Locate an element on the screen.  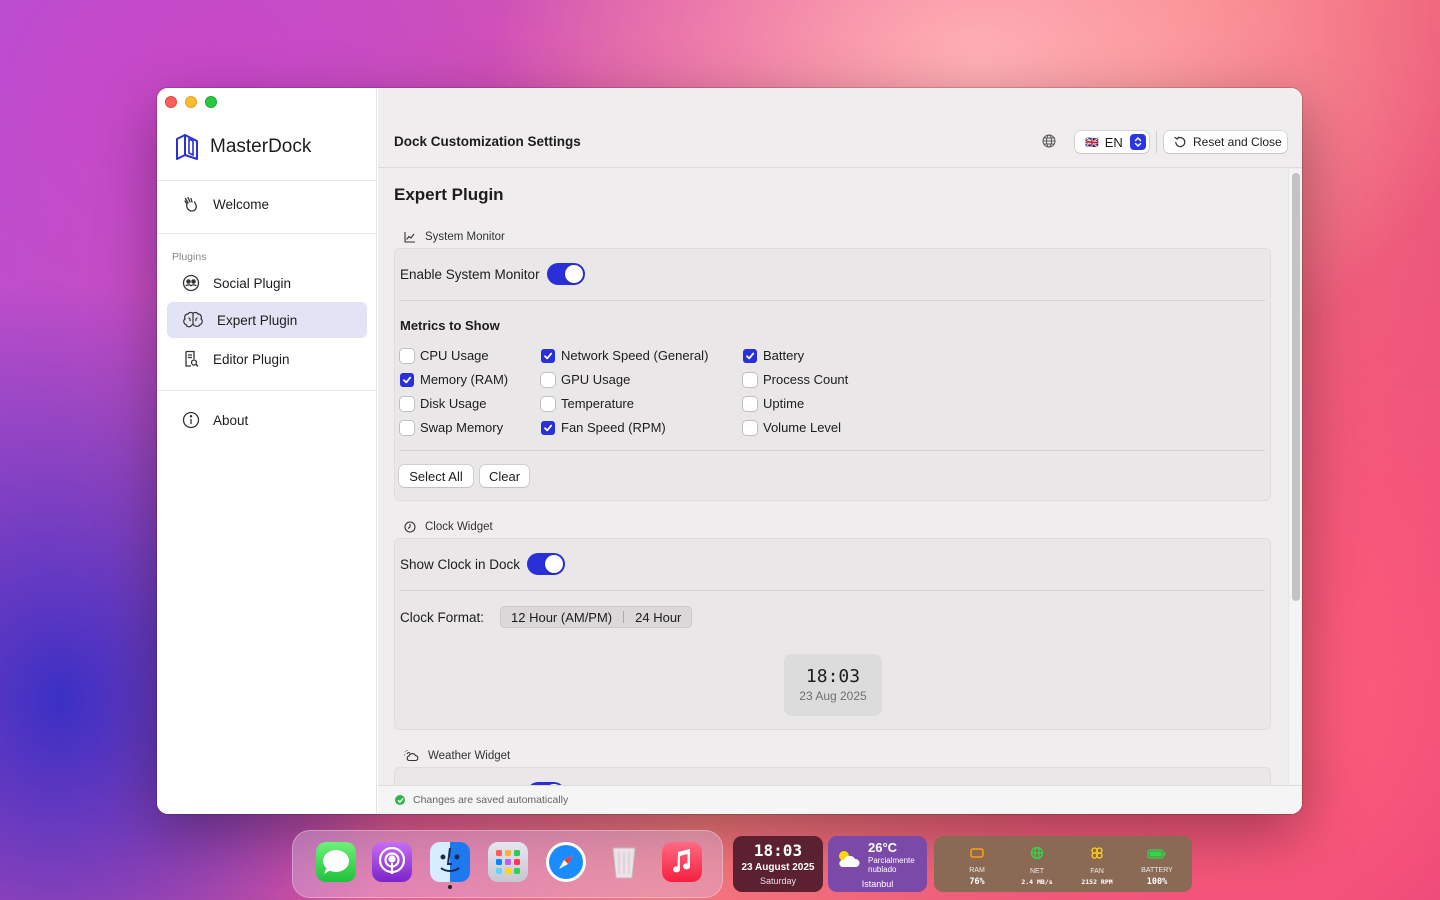
checkbox-label: Battery is located at coordinates (784, 355).